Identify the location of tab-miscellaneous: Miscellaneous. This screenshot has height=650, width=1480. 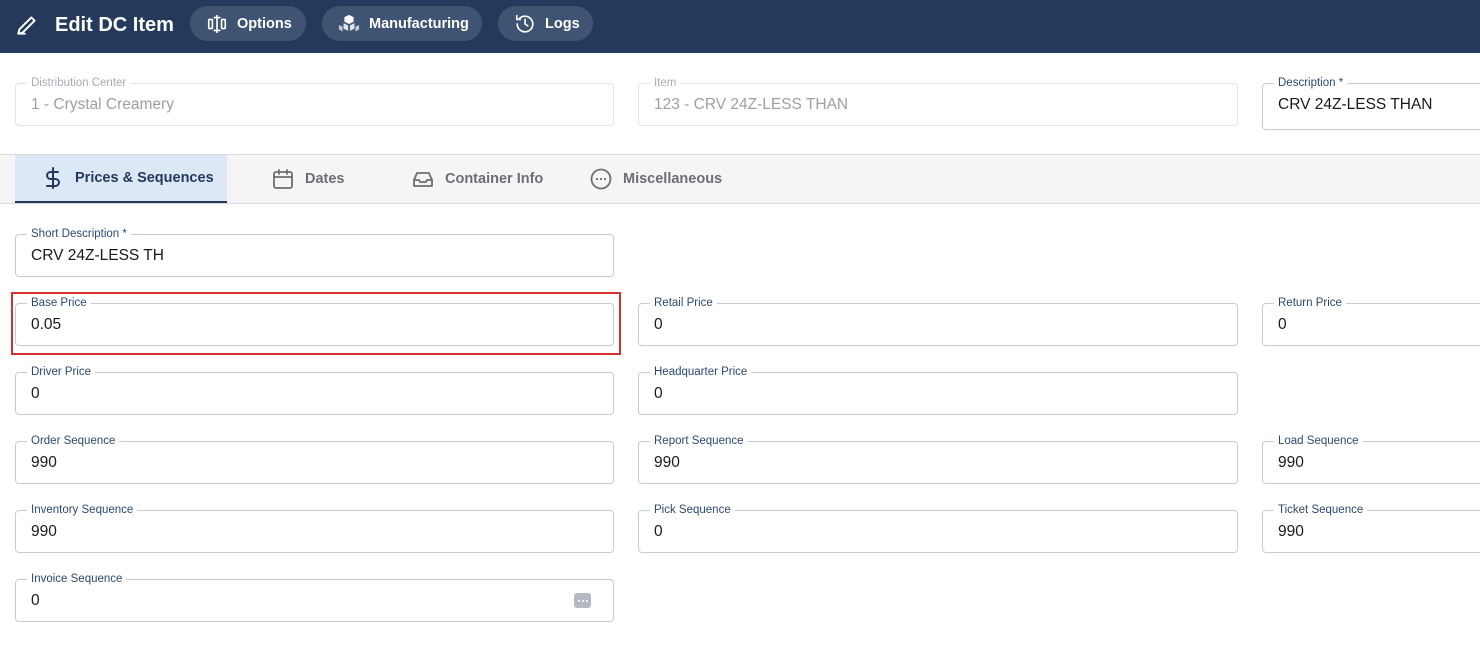
(664, 179).